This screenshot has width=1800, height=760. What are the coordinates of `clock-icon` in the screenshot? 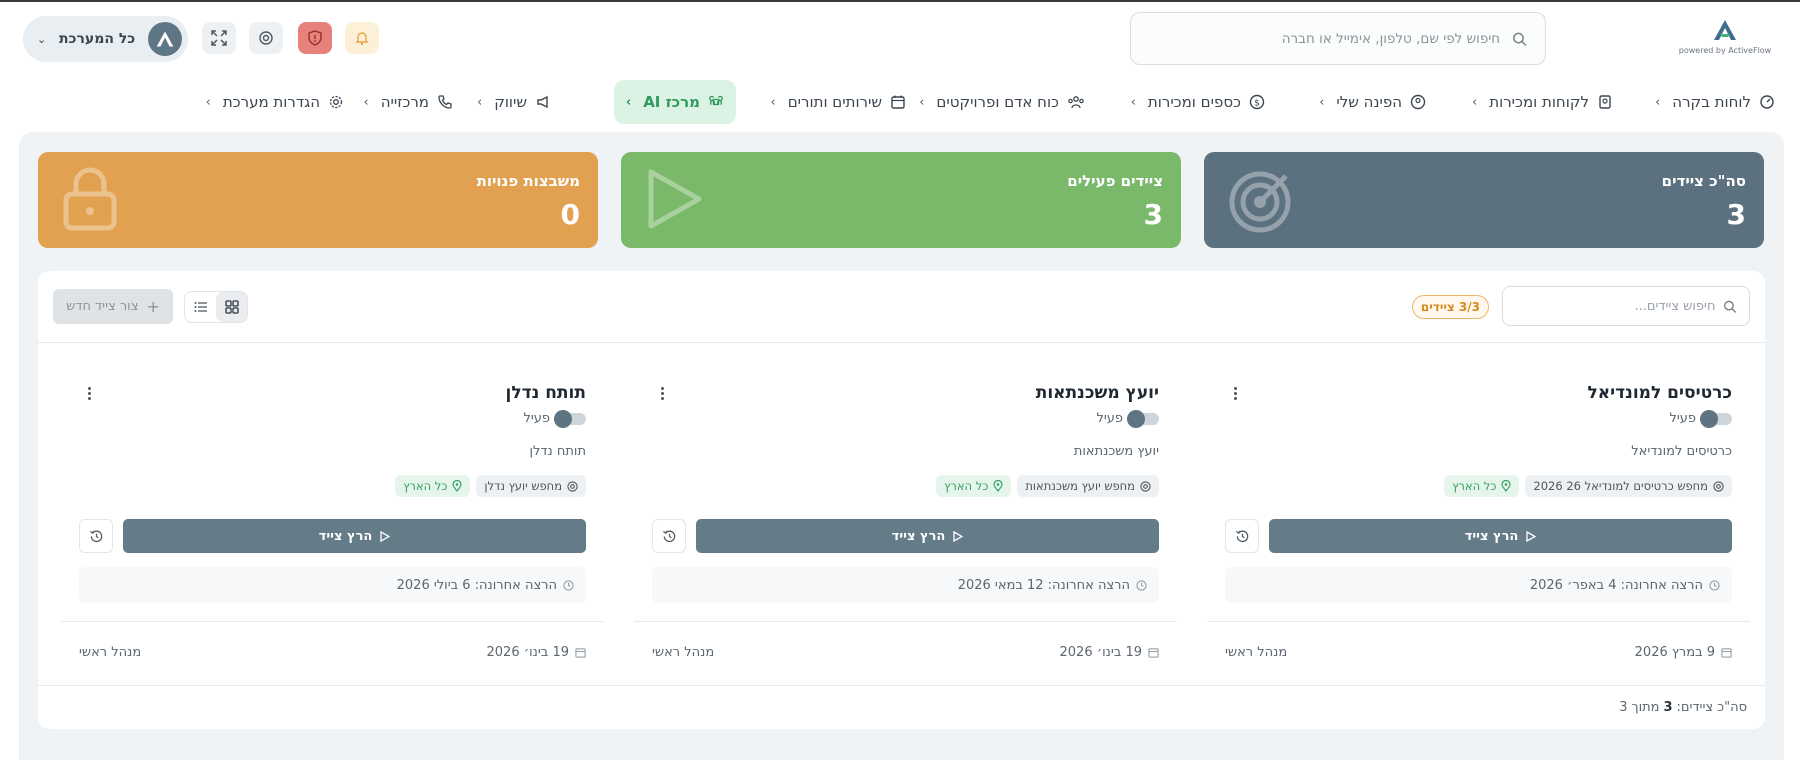 It's located at (568, 585).